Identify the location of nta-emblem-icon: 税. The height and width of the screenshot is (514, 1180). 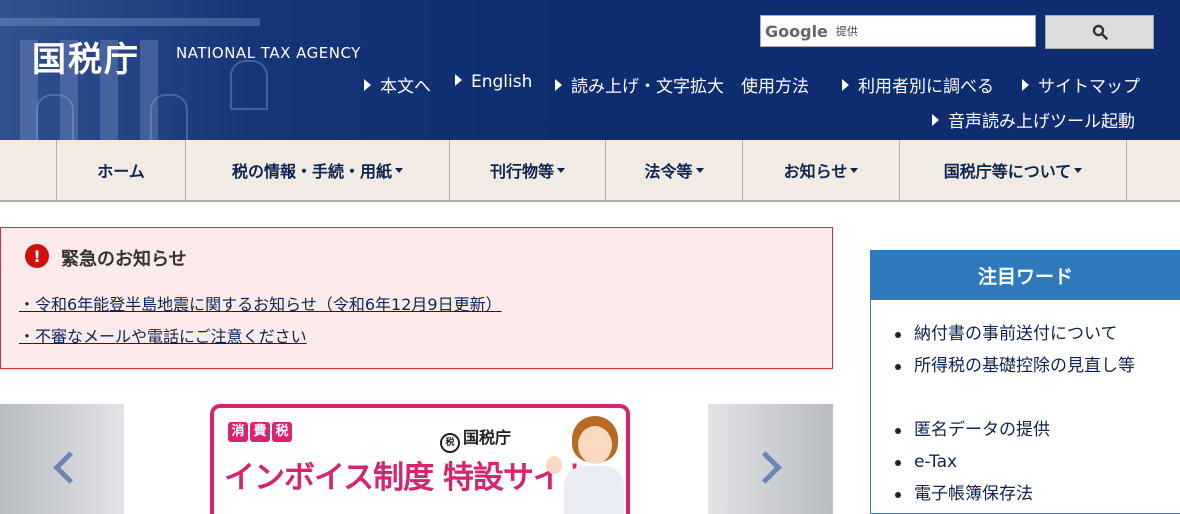
(450, 443).